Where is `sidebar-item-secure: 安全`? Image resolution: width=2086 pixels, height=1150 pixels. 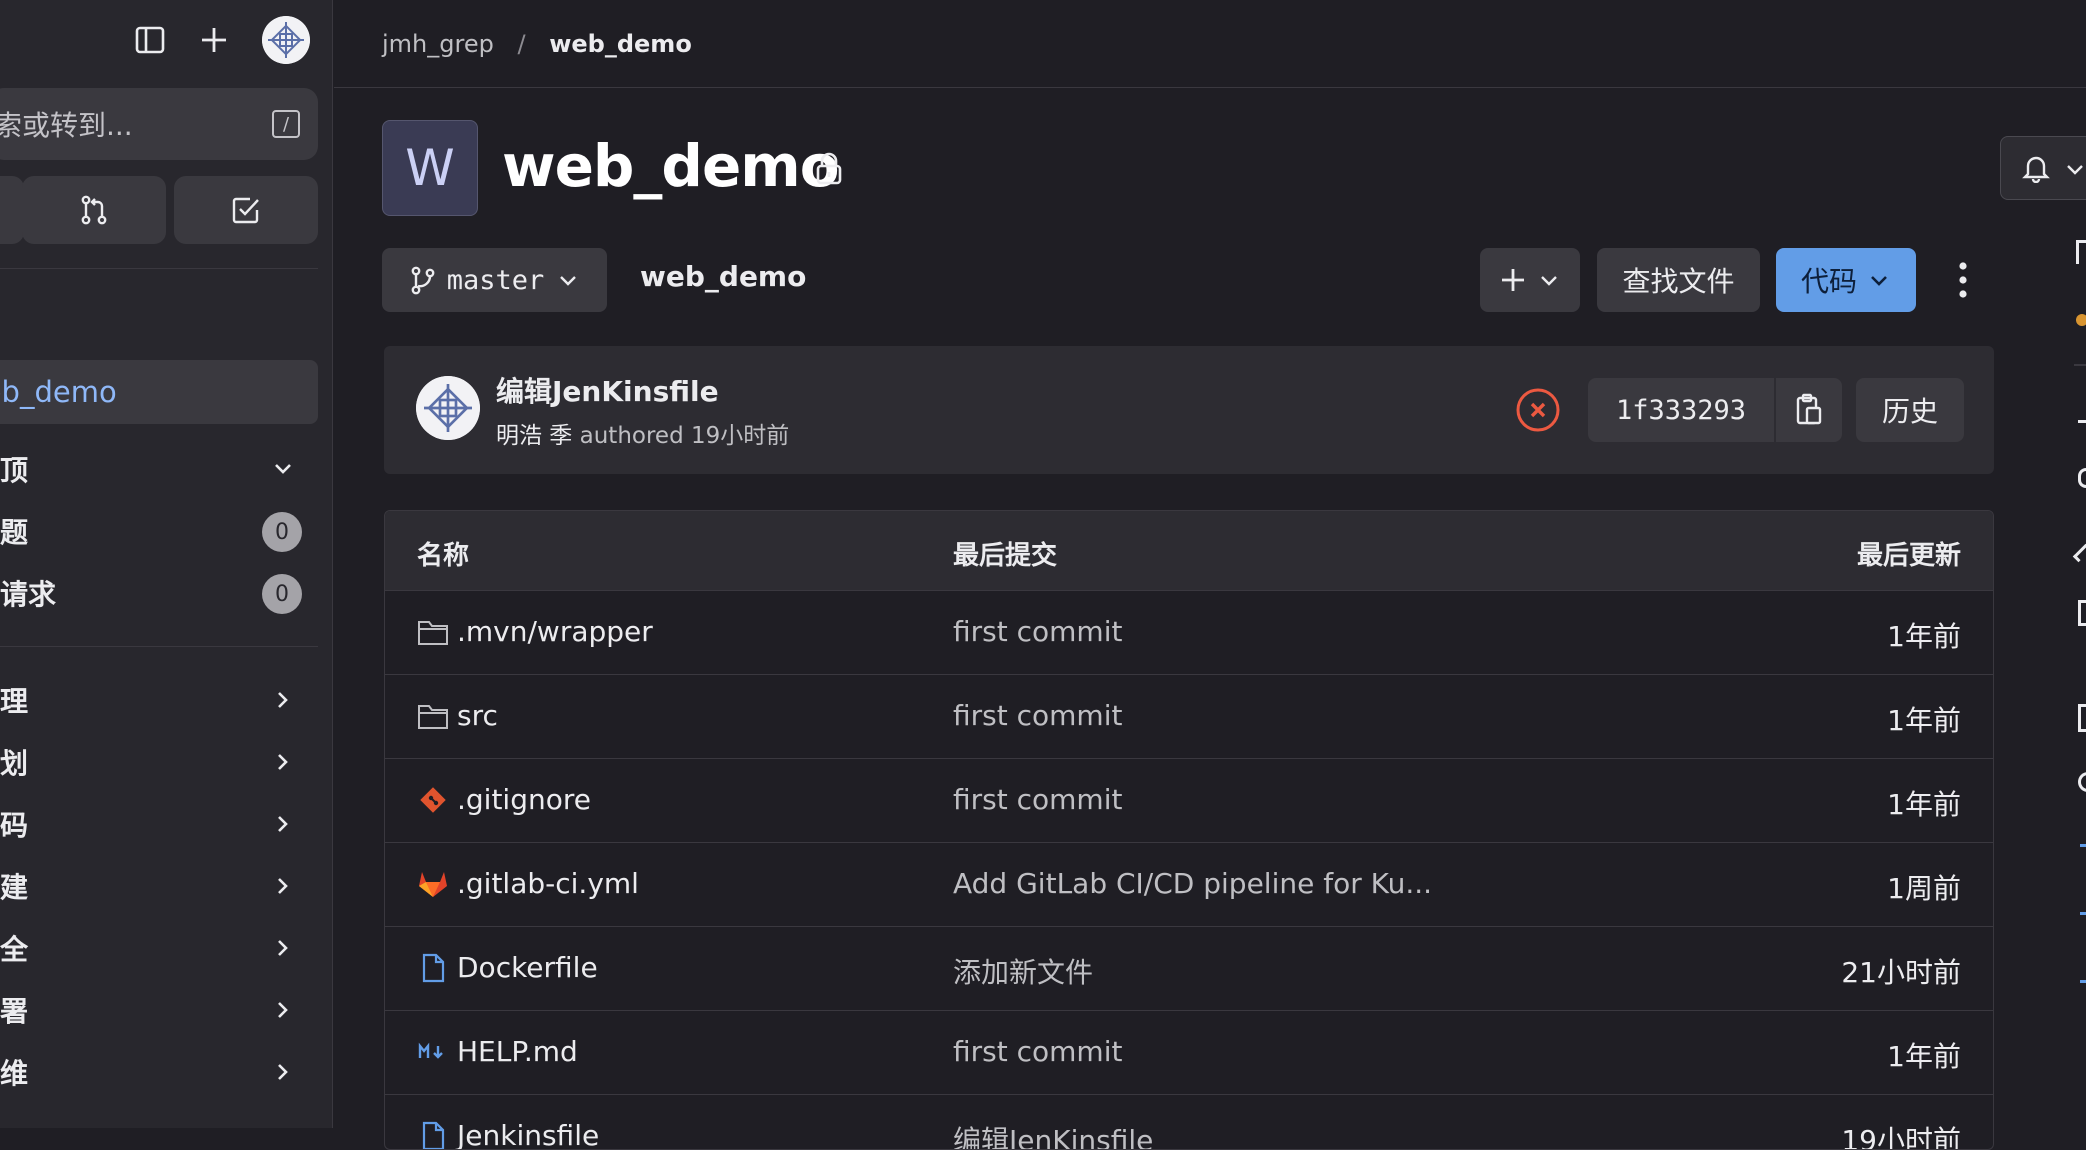
sidebar-item-secure: 安全 is located at coordinates (159, 948).